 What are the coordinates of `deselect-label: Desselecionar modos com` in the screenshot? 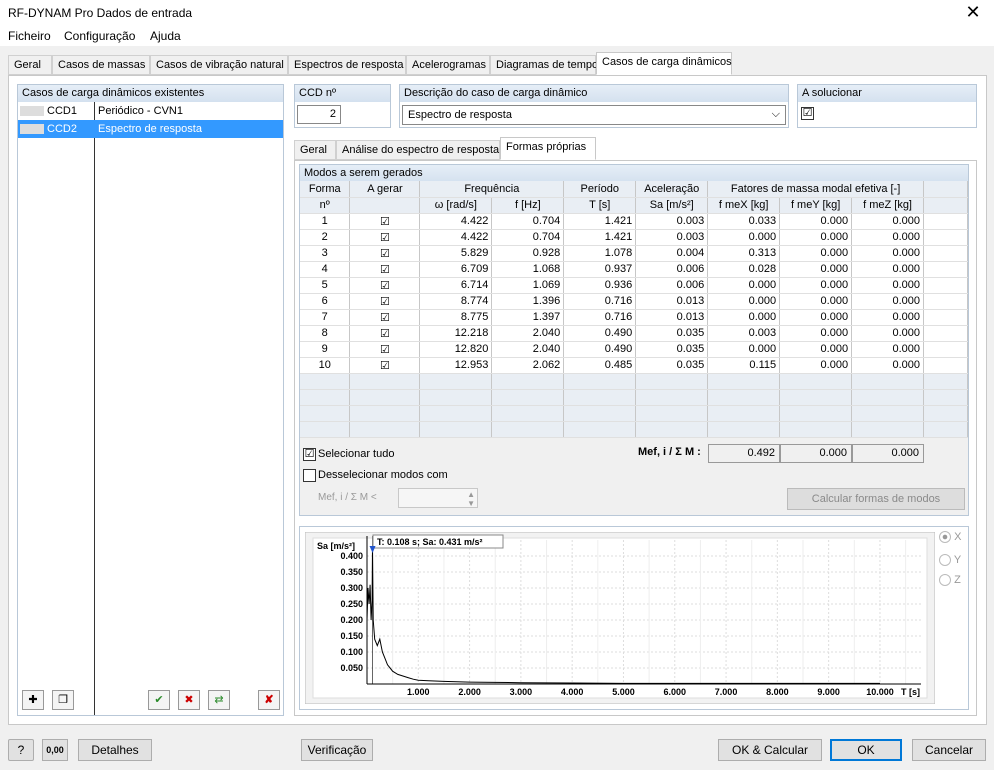 It's located at (383, 475).